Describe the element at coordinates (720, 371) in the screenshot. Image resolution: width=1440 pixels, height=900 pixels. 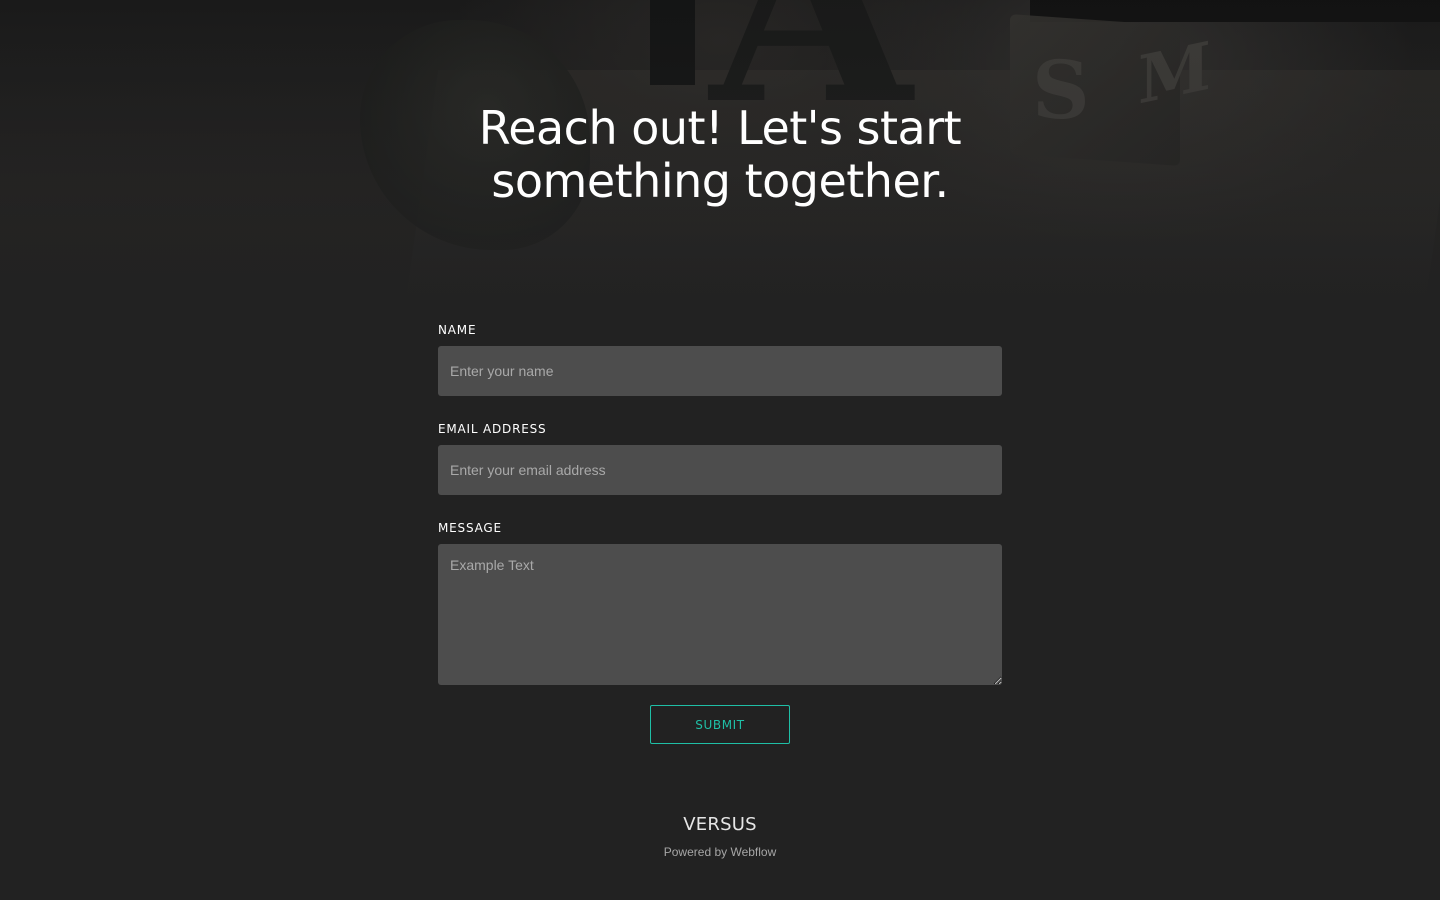
I see `name-input` at that location.